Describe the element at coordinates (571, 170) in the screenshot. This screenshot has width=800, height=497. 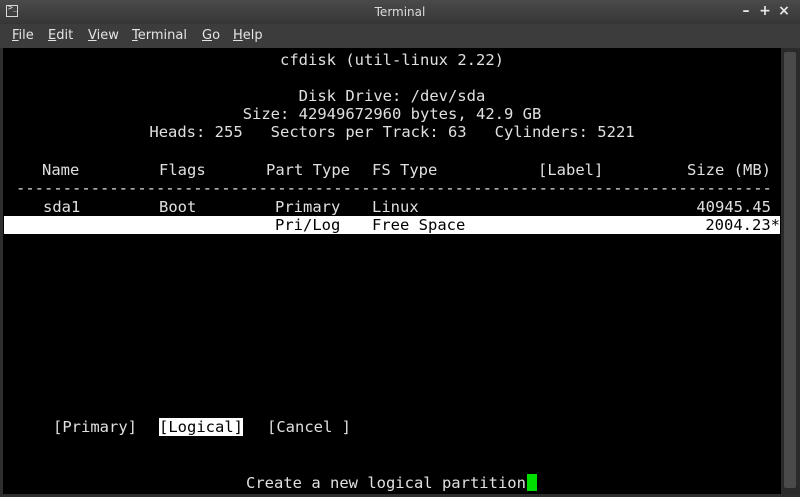
I see `column-header-label: [Label]` at that location.